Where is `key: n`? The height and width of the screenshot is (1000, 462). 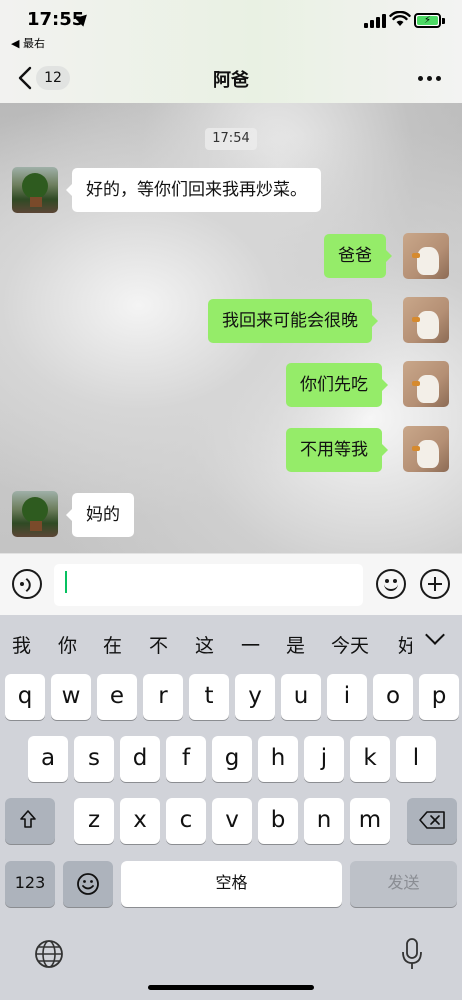
key: n is located at coordinates (324, 821).